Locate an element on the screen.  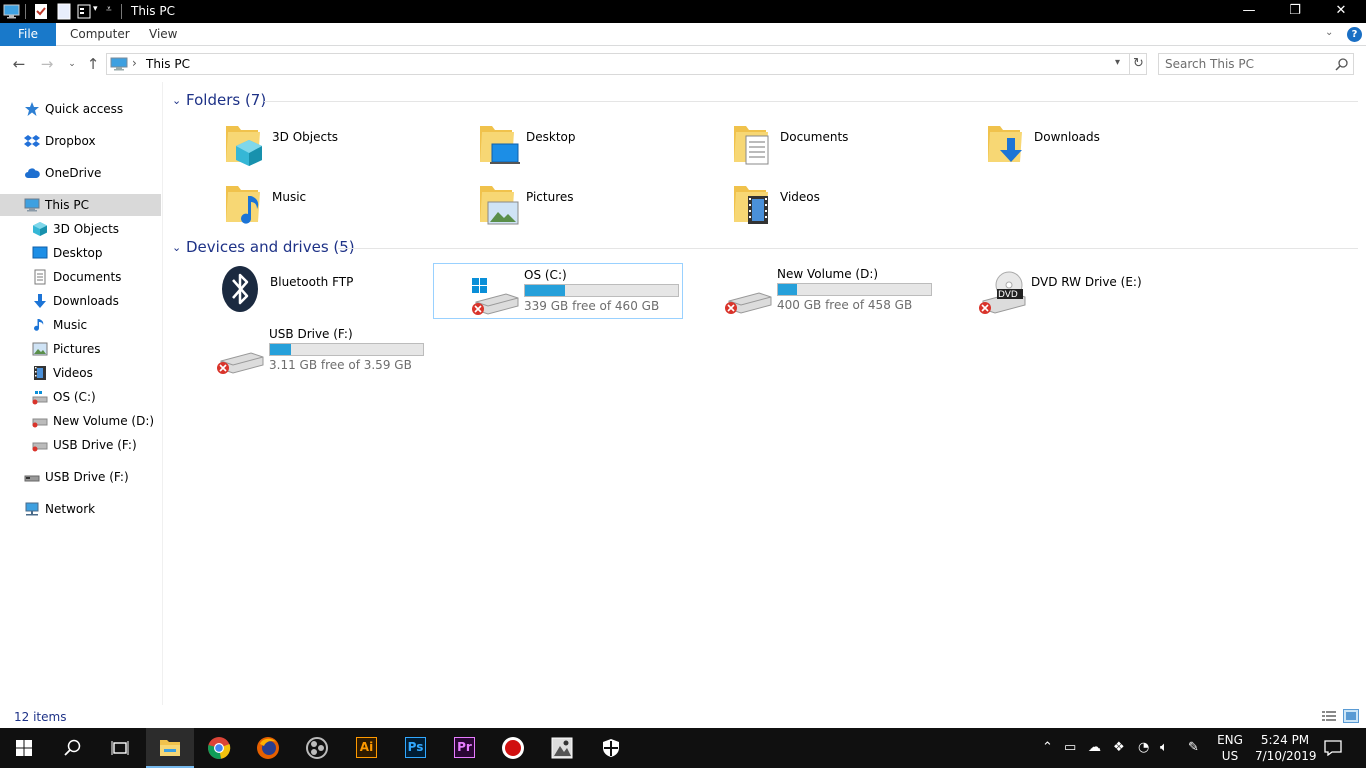
up-arrow-icon: ↑ is located at coordinates (93, 64).